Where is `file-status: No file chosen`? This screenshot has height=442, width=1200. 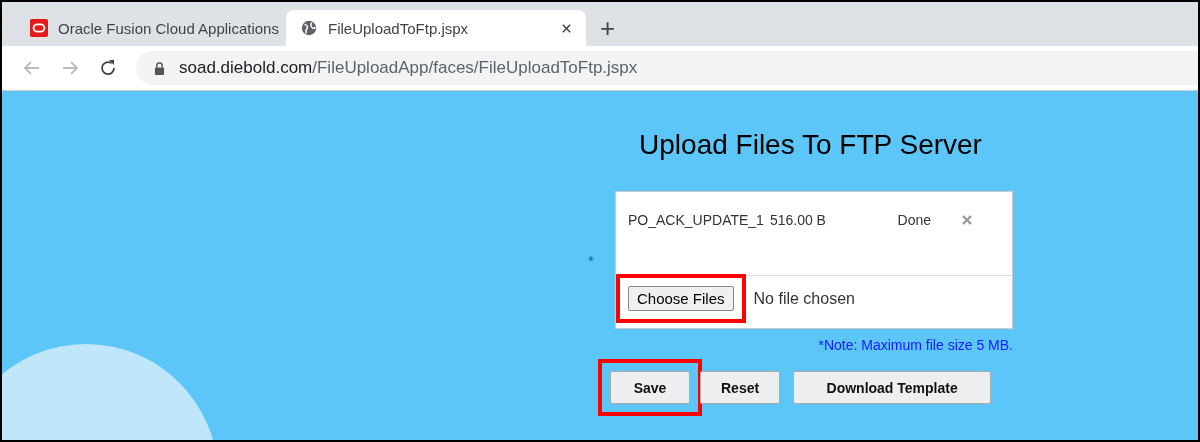
file-status: No file chosen is located at coordinates (804, 298).